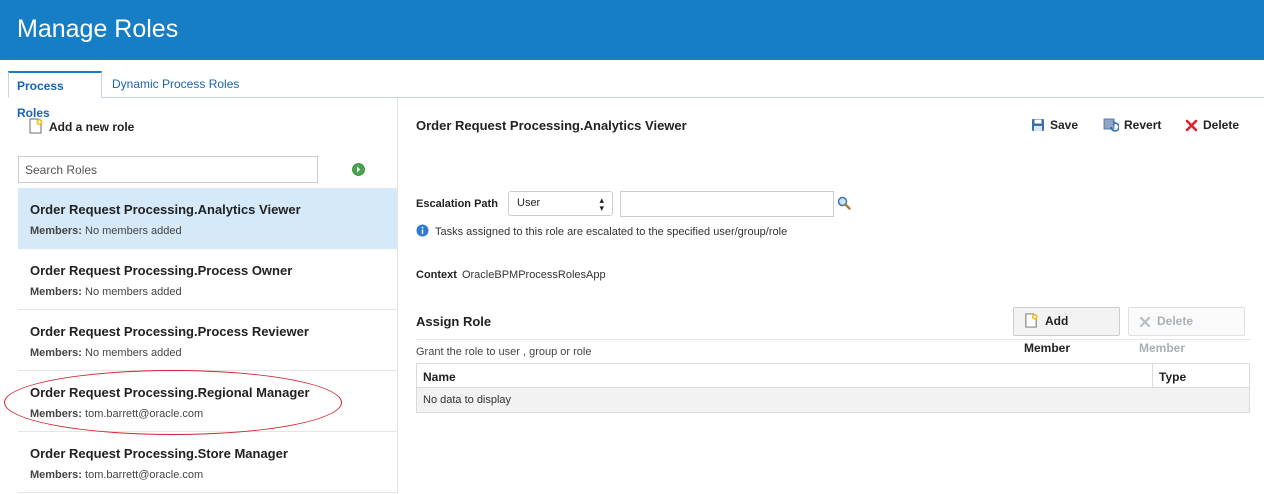 This screenshot has height=494, width=1264. Describe the element at coordinates (161, 270) in the screenshot. I see `role-name: Order Request Processing.Process Owner` at that location.